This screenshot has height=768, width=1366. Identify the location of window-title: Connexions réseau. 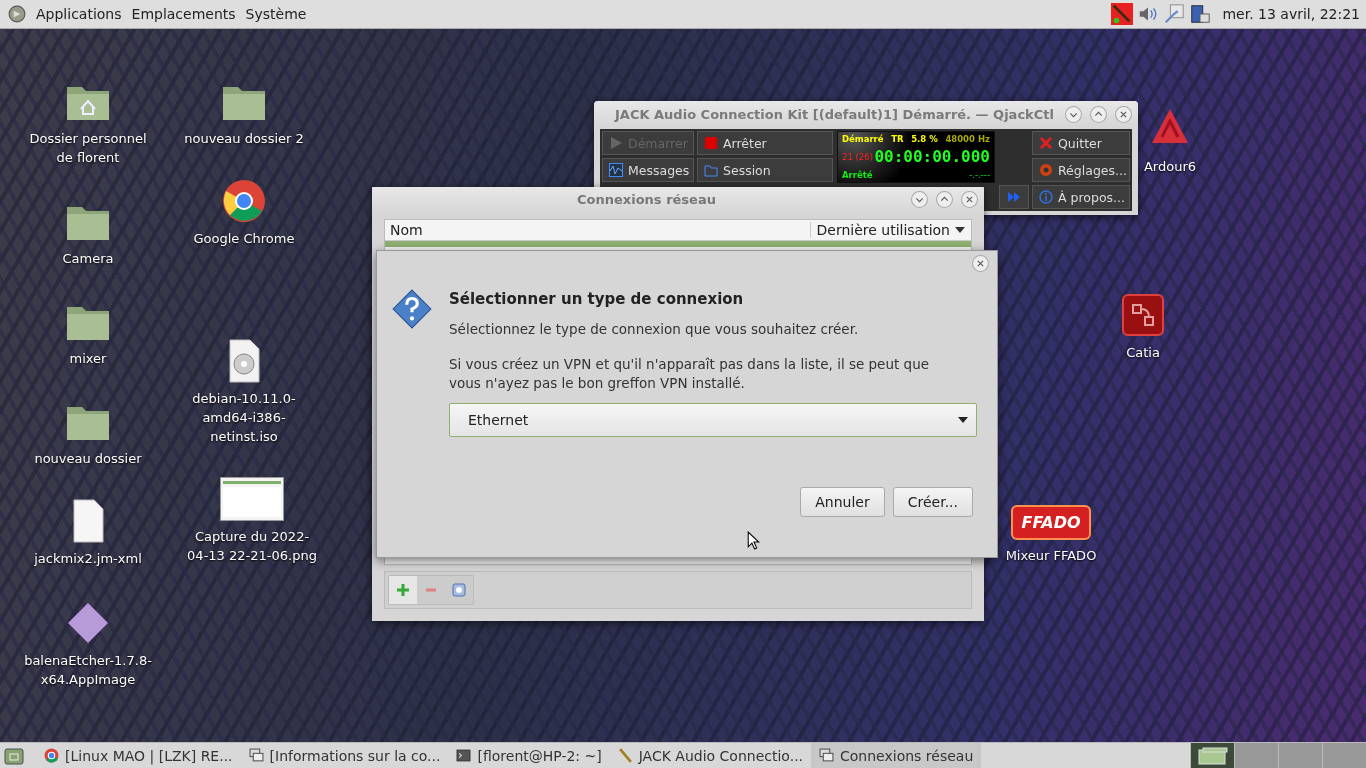
(646, 200).